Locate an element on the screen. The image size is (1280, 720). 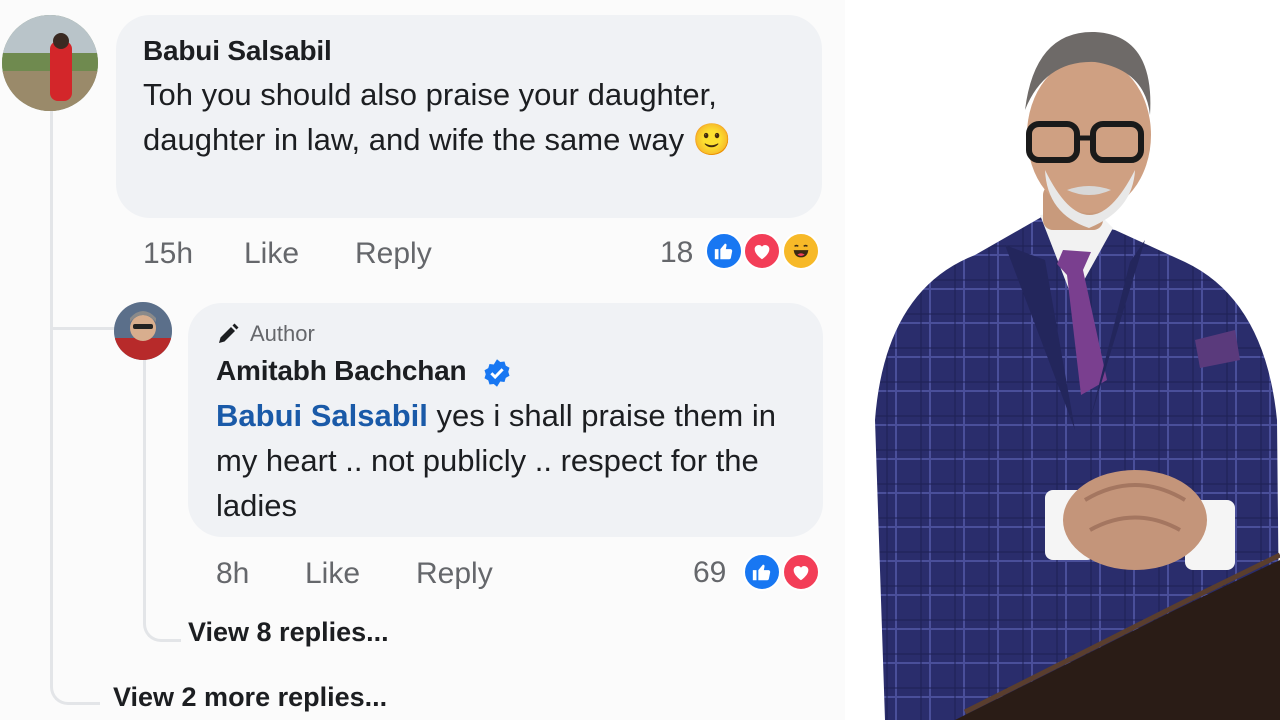
avatar-babui-image is located at coordinates (50, 63).